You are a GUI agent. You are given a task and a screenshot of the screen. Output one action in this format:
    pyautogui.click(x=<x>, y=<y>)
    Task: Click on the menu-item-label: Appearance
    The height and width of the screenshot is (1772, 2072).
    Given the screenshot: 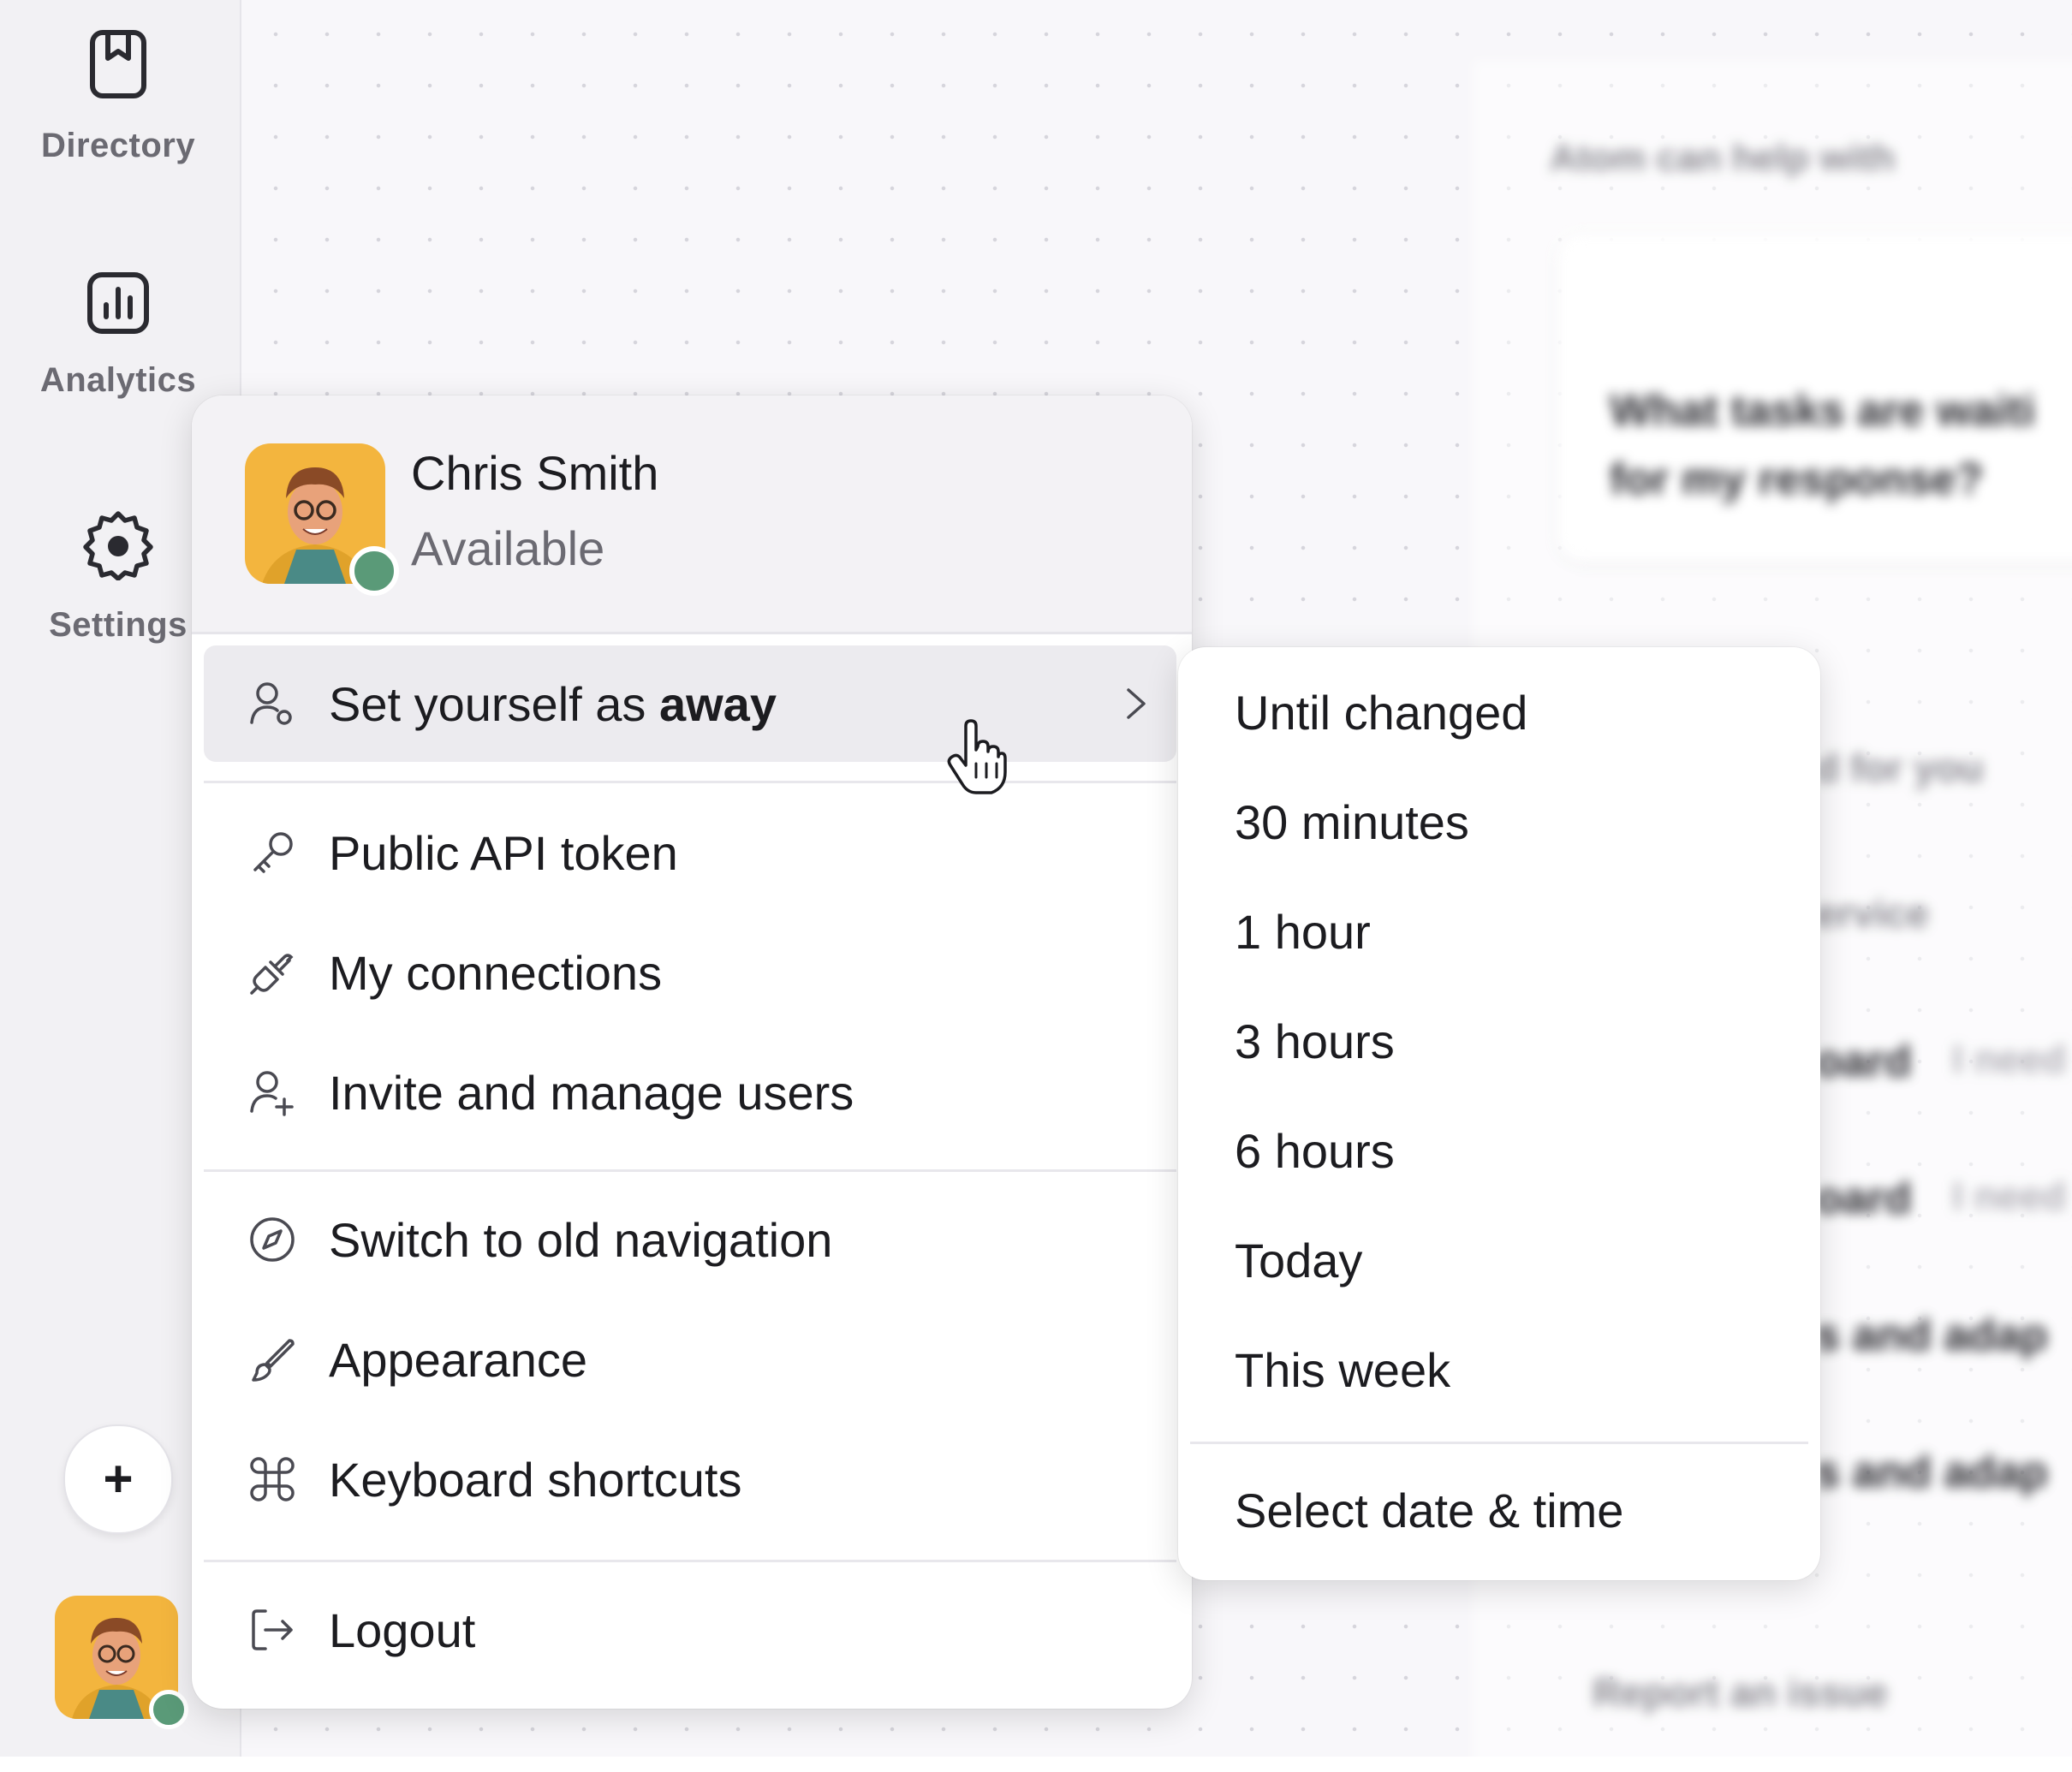 What is the action you would take?
    pyautogui.click(x=458, y=1359)
    